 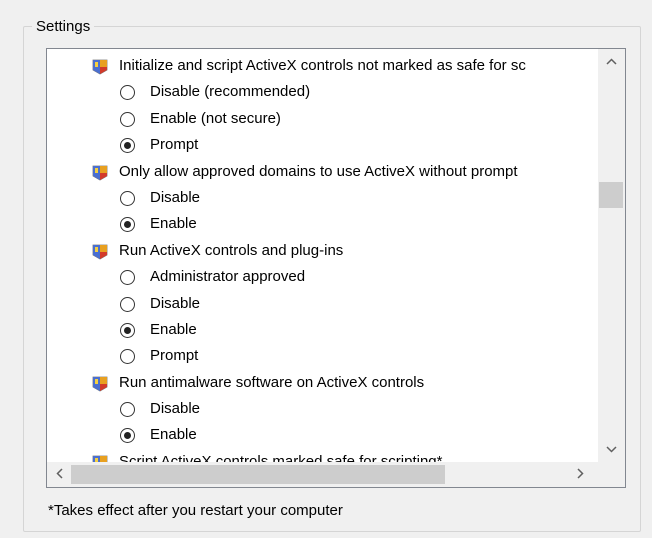 I want to click on setting-option: Administrator approved, so click(x=322, y=277).